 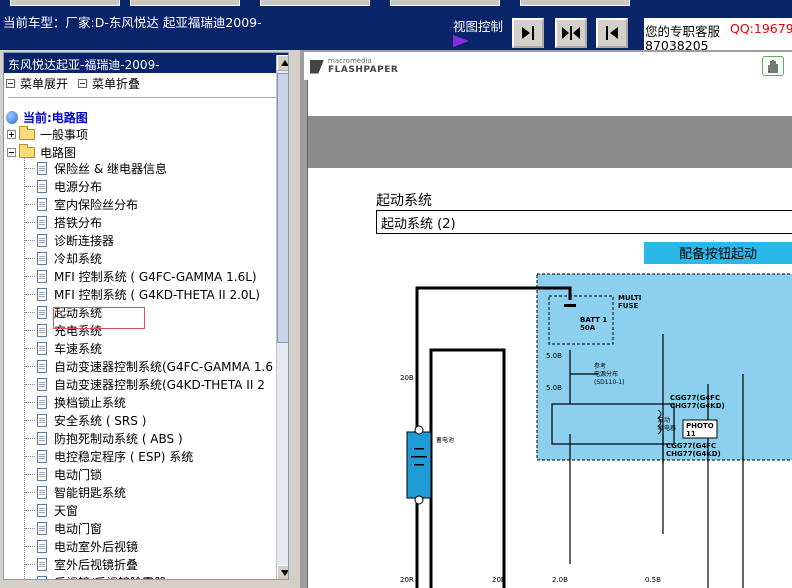 What do you see at coordinates (612, 33) in the screenshot?
I see `view-left-button` at bounding box center [612, 33].